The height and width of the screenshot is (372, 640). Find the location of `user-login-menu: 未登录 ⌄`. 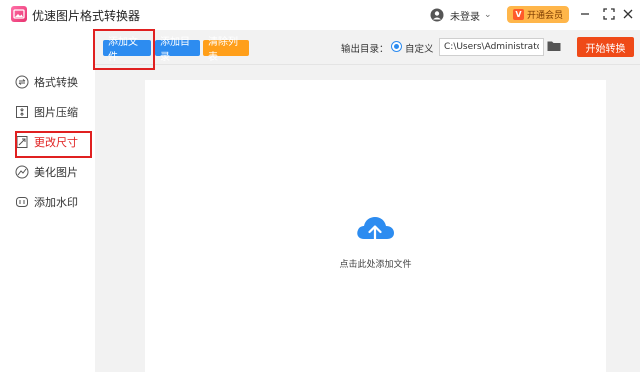

user-login-menu: 未登录 ⌄ is located at coordinates (461, 15).